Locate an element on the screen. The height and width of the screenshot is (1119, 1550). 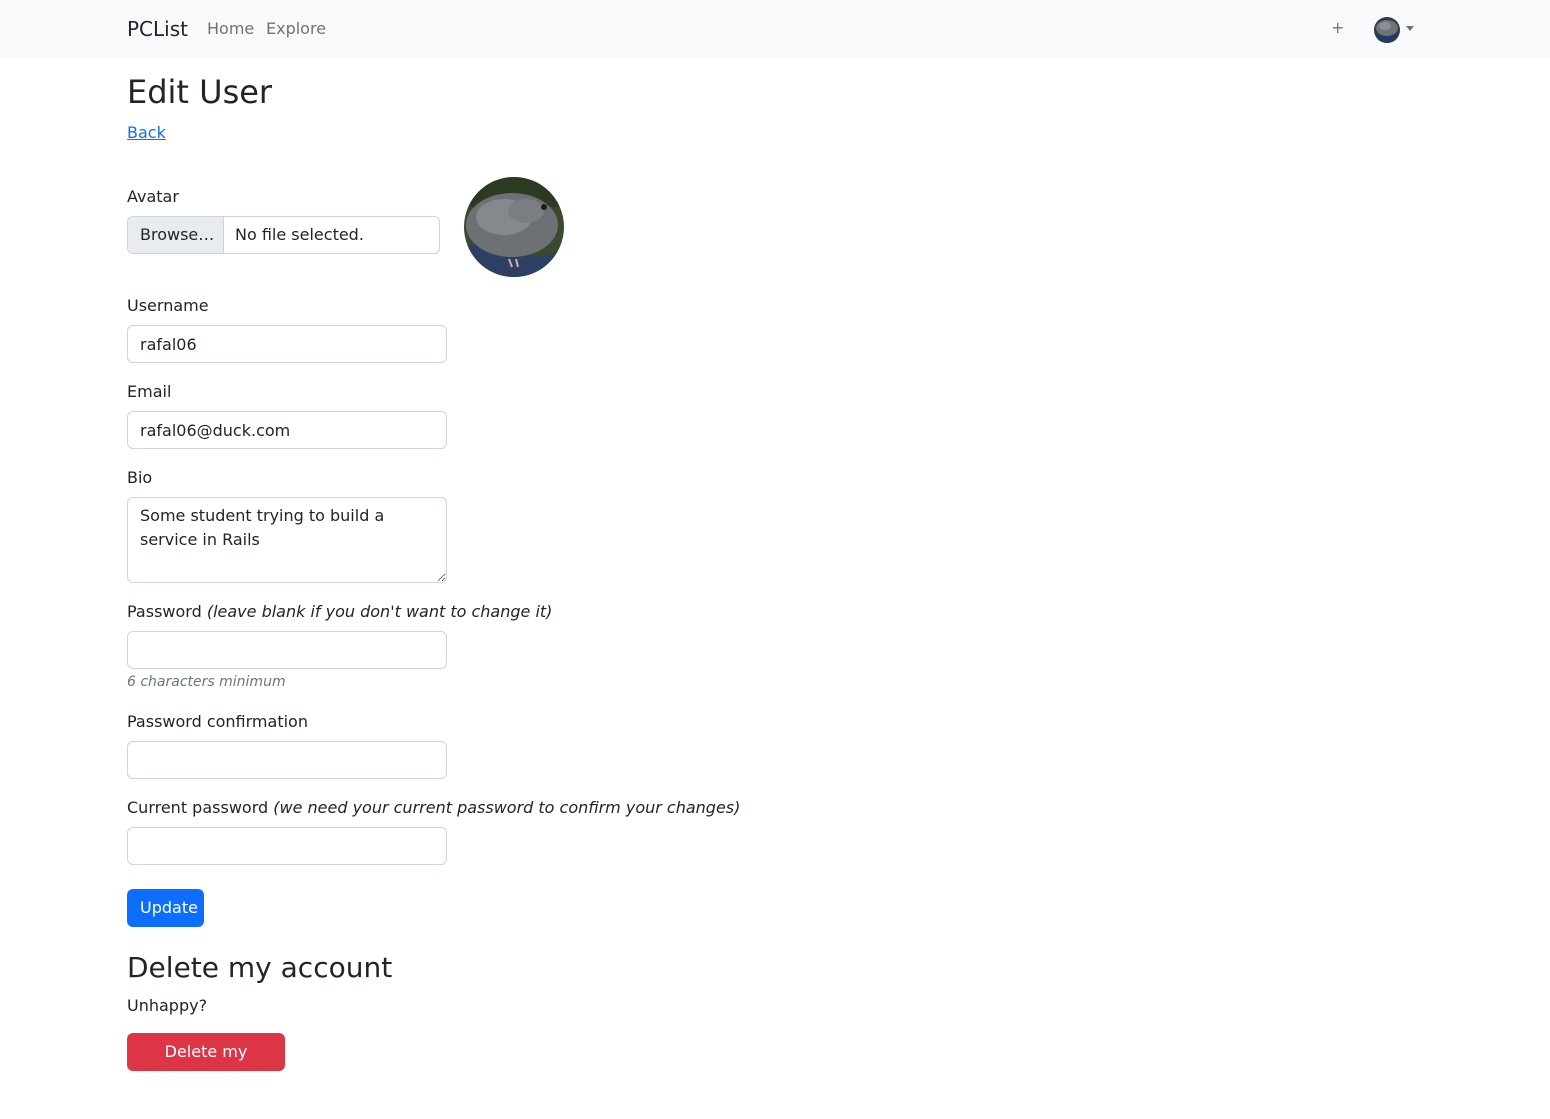
nav-link-explore: Explore is located at coordinates (296, 28).